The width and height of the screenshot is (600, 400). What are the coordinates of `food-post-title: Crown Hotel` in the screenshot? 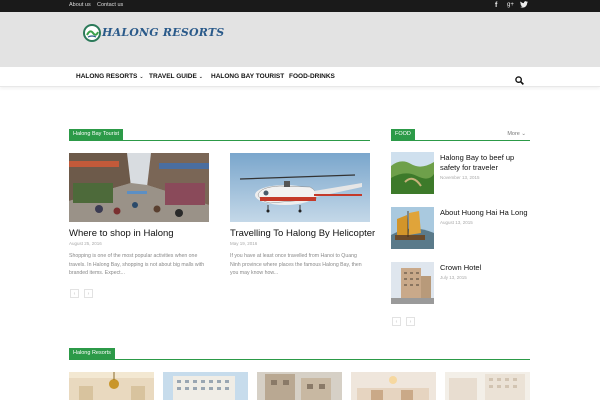 It's located at (485, 268).